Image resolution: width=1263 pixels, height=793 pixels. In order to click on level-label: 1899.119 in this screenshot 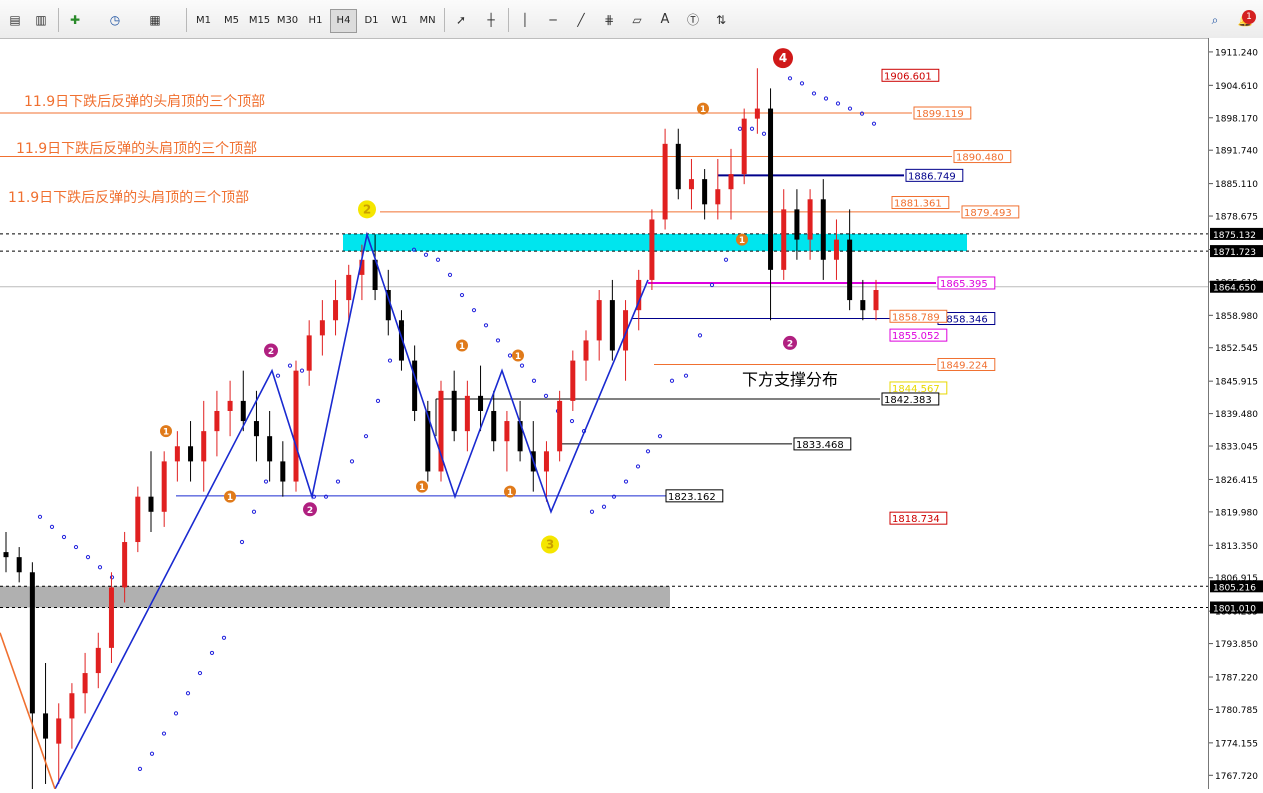, I will do `click(940, 114)`.